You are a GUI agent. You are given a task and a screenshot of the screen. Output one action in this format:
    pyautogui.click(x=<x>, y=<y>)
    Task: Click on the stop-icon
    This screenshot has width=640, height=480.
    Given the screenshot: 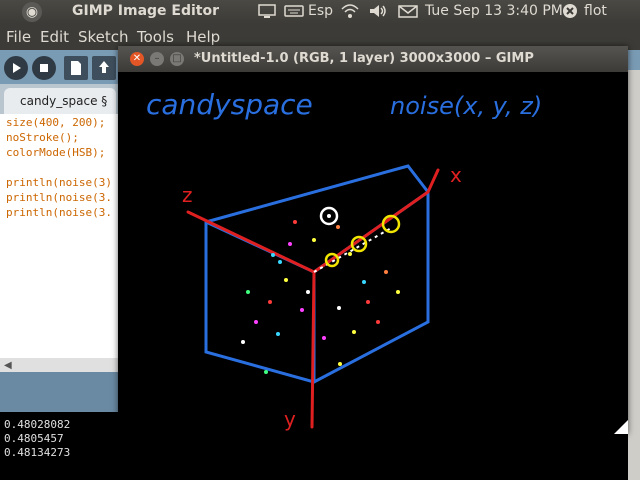 What is the action you would take?
    pyautogui.click(x=44, y=68)
    